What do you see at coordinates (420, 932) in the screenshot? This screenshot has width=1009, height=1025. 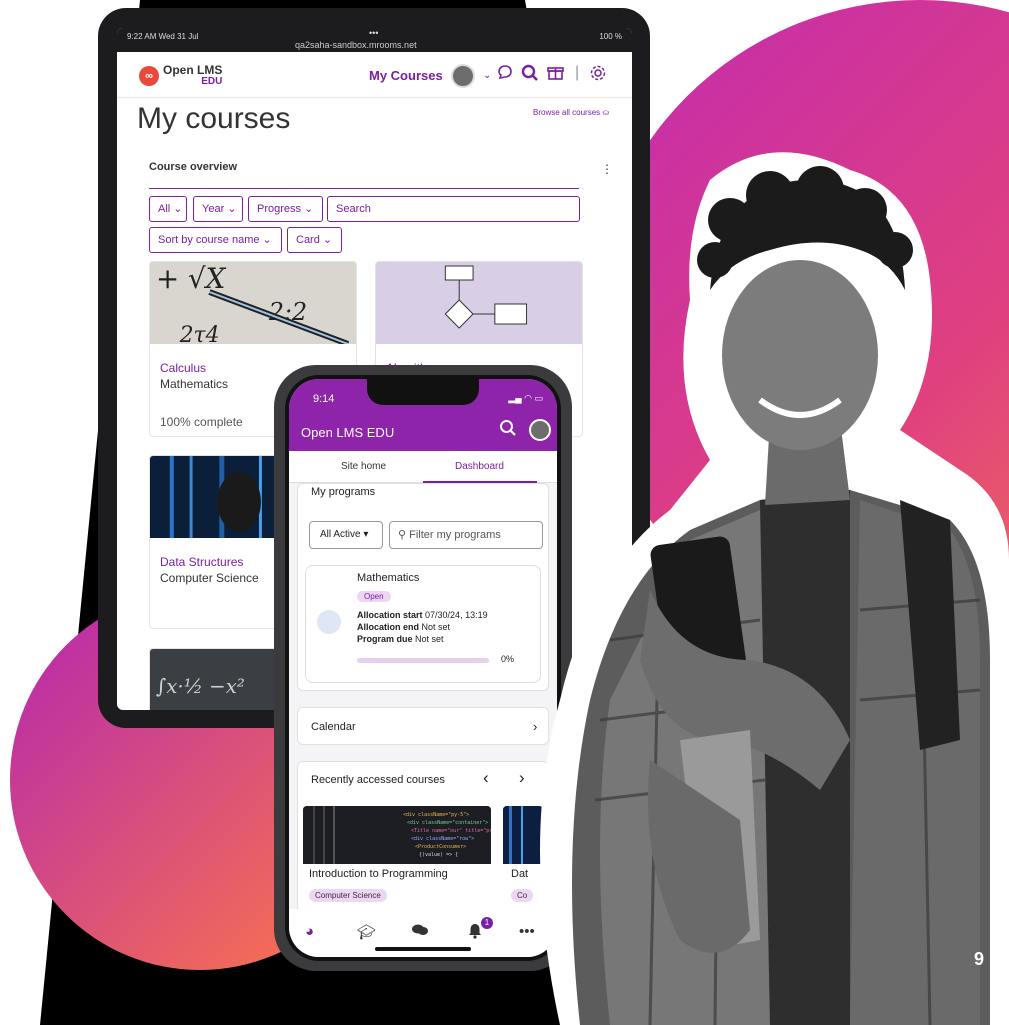 I see `messages-icon` at bounding box center [420, 932].